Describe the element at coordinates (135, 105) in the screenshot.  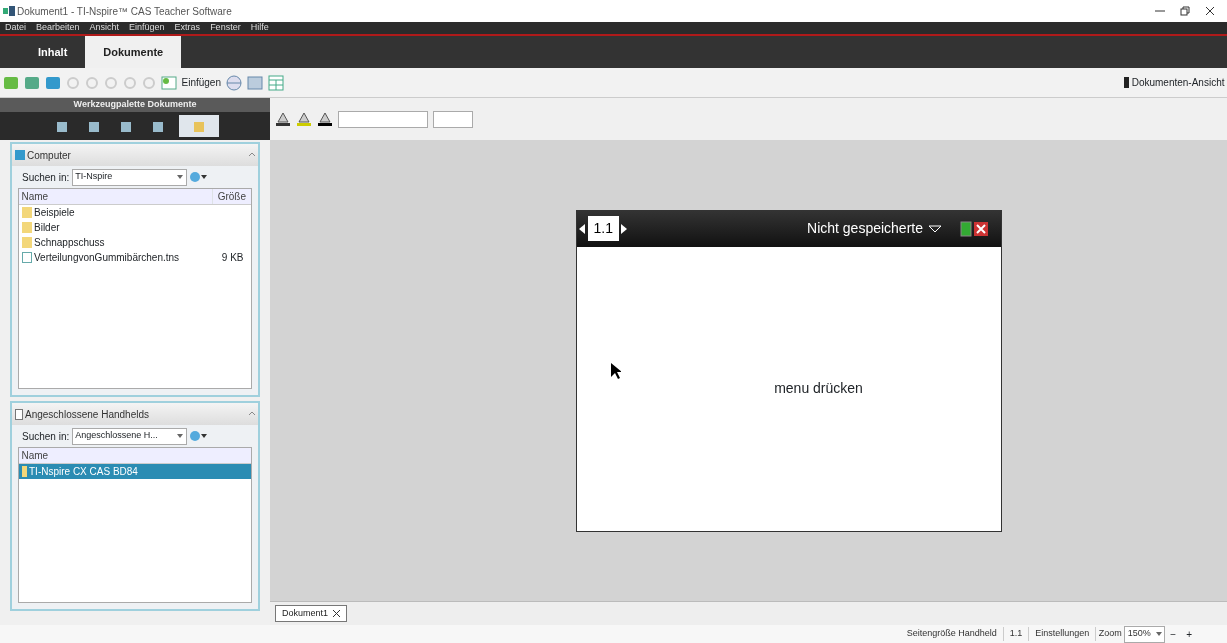
I see `palette-title: Werkzeugpalette Dokumente` at that location.